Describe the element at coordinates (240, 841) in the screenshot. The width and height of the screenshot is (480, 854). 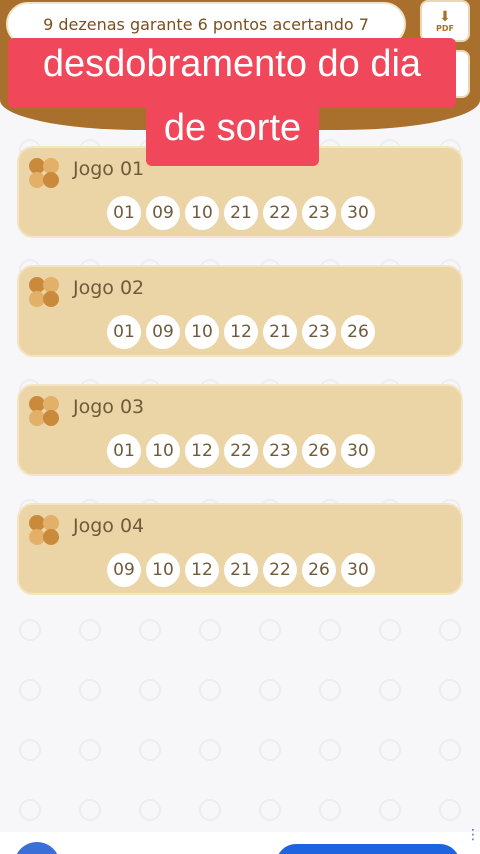
I see `ad-banner: ⋮` at that location.